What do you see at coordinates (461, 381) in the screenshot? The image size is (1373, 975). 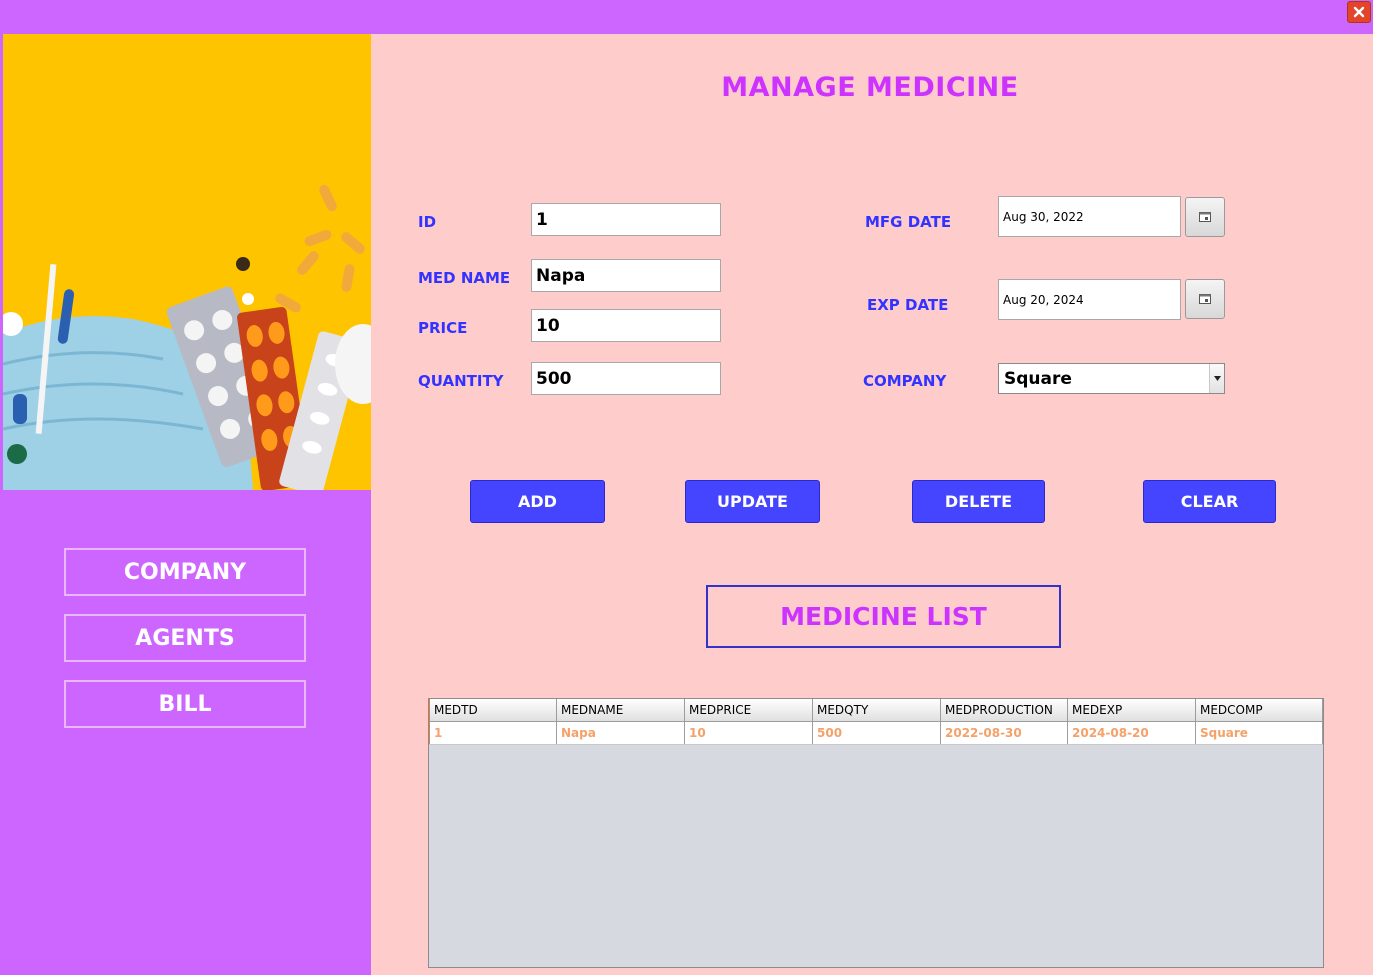 I see `quantity-label: QUANTITY` at bounding box center [461, 381].